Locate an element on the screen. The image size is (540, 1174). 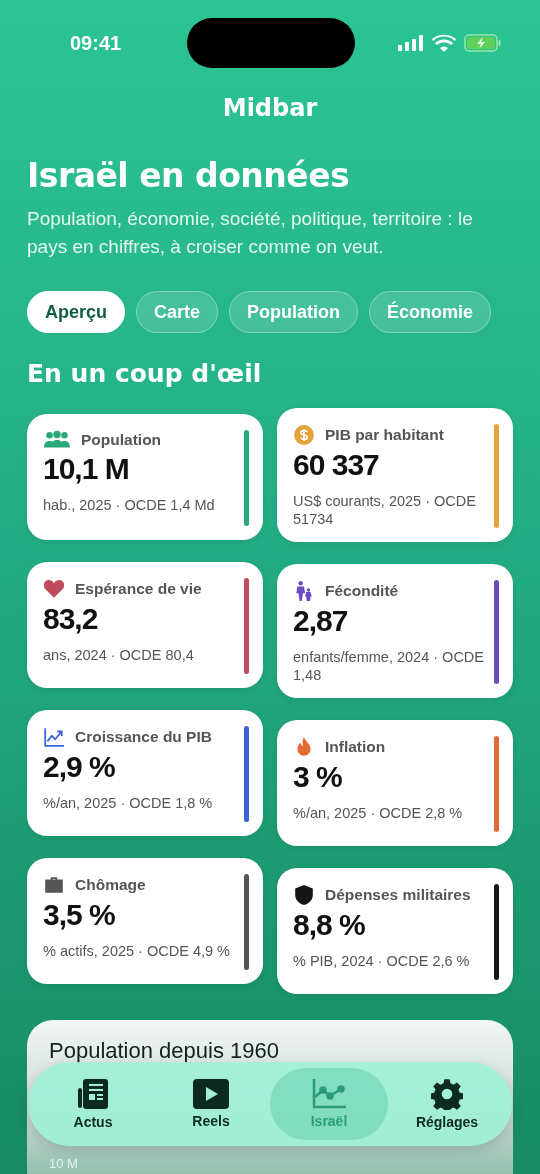
page-subtitle: Population, économie, société, politique, territoire : le pays en chiffres, à croiser comme on veut. is located at coordinates (250, 233).